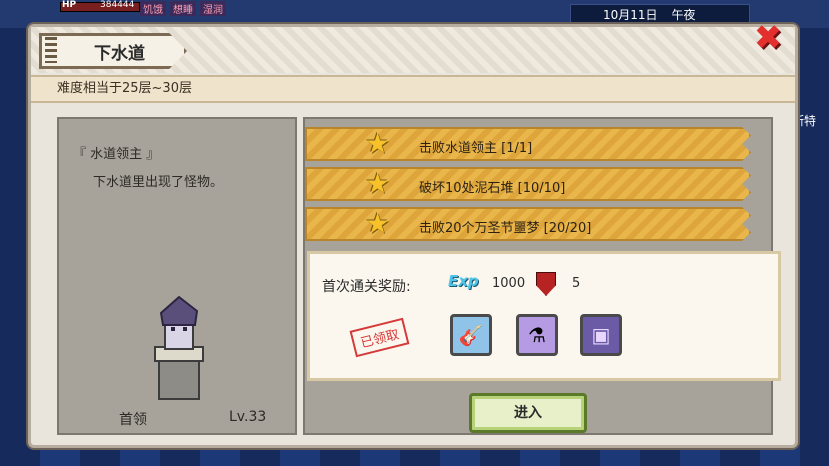 This screenshot has height=466, width=829. I want to click on guitar-scroll-item: 🎸, so click(471, 335).